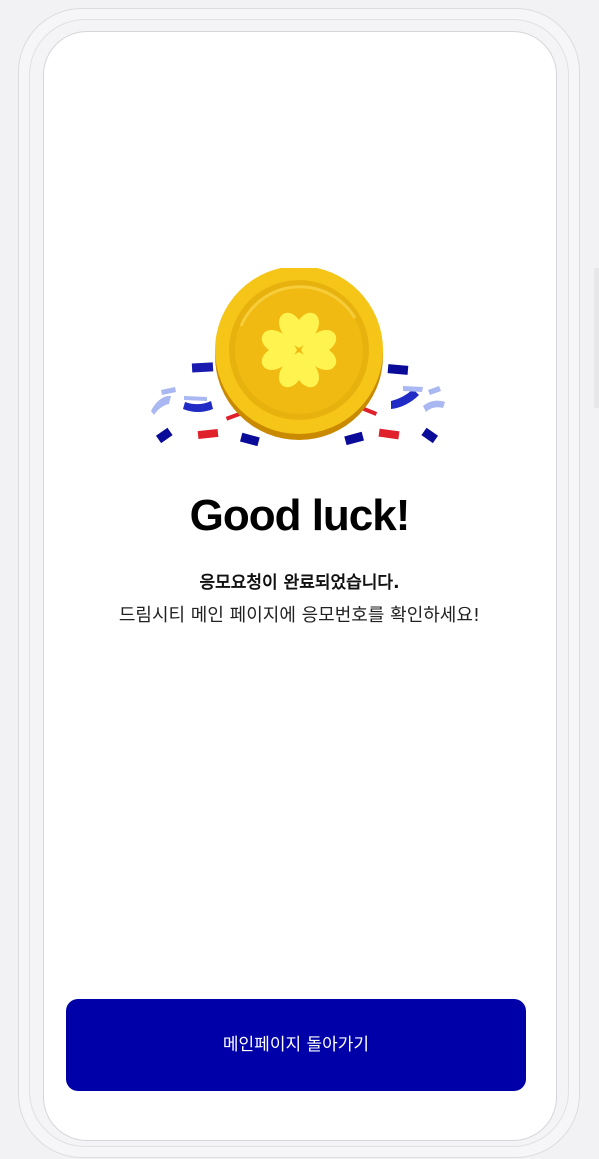  I want to click on phone-side-button, so click(596, 338).